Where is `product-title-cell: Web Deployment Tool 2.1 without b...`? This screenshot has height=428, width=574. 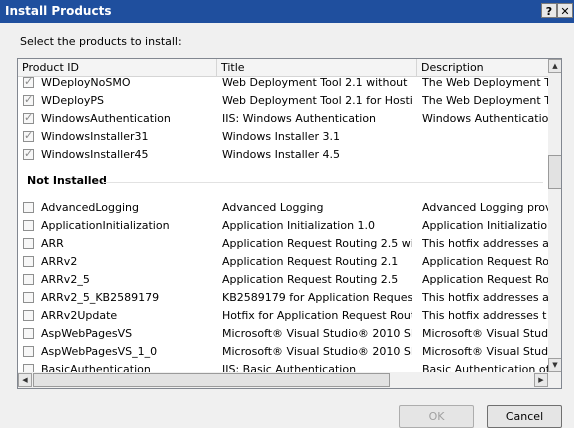
product-title-cell: Web Deployment Tool 2.1 without b... is located at coordinates (317, 82).